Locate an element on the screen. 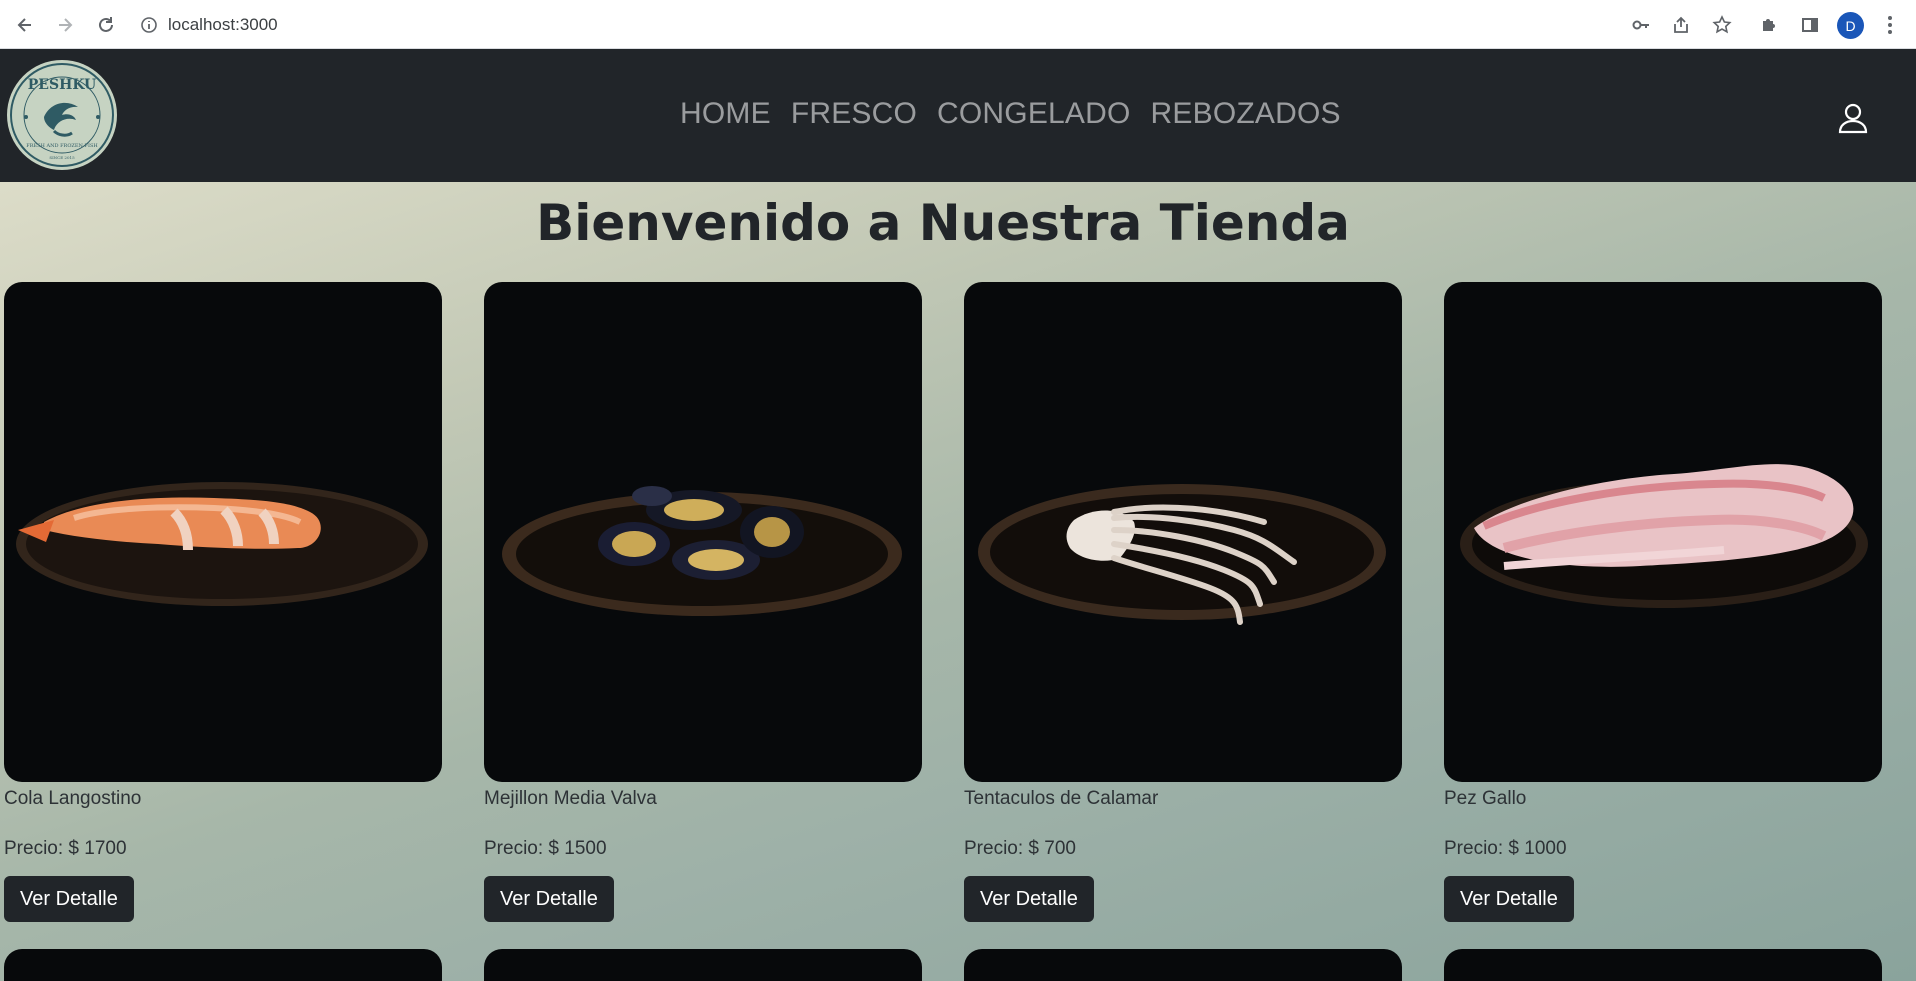 This screenshot has width=1916, height=981. arrow-right-icon is located at coordinates (66, 25).